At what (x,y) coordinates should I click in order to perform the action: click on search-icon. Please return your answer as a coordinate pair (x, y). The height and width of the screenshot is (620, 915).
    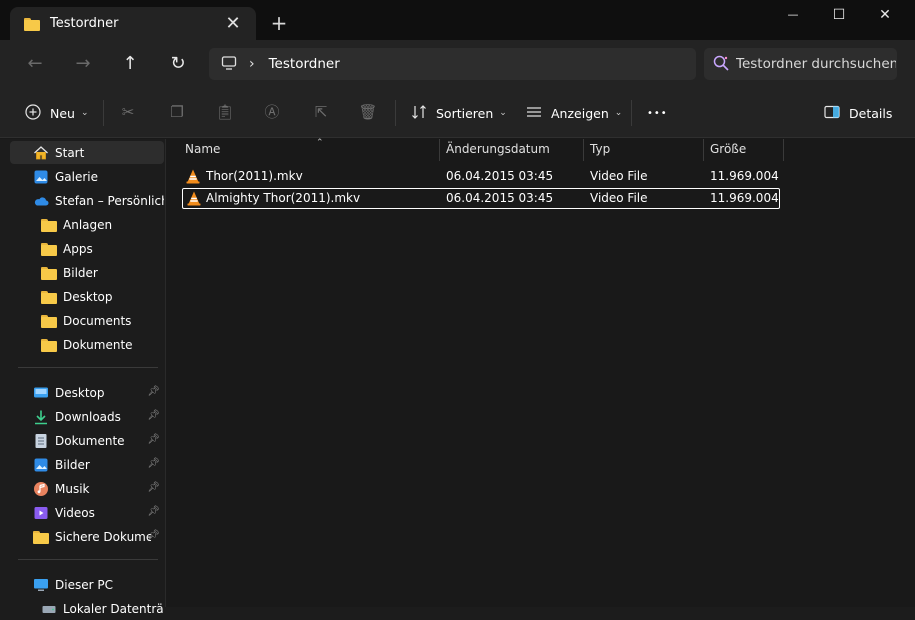
    Looking at the image, I should click on (721, 64).